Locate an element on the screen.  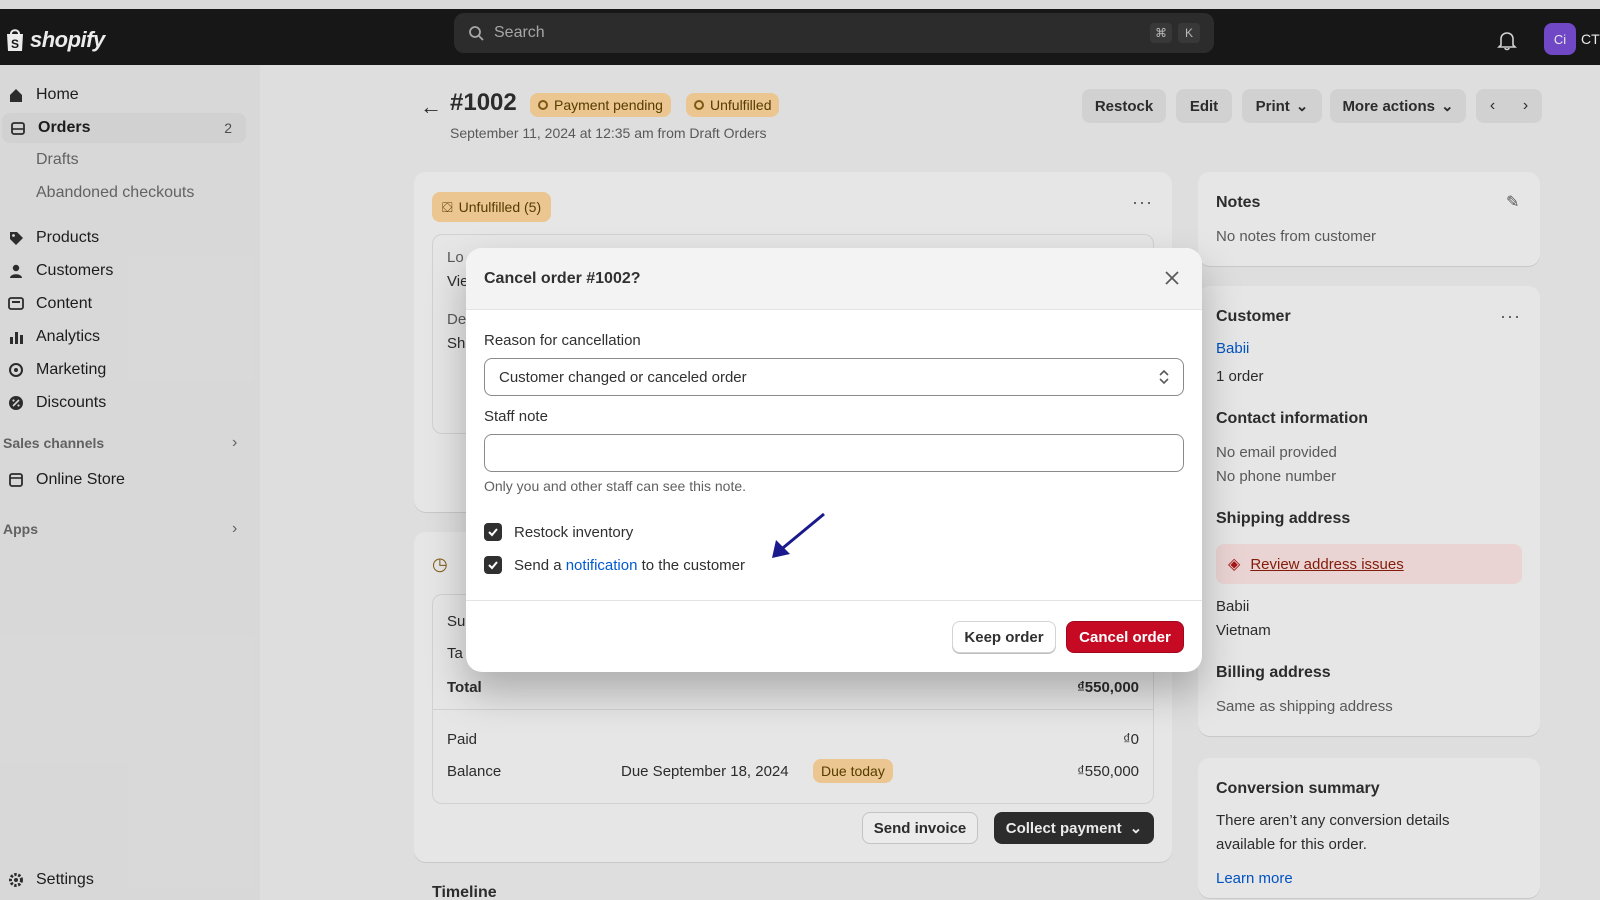
modal-title: Cancel order #1002? is located at coordinates (562, 278).